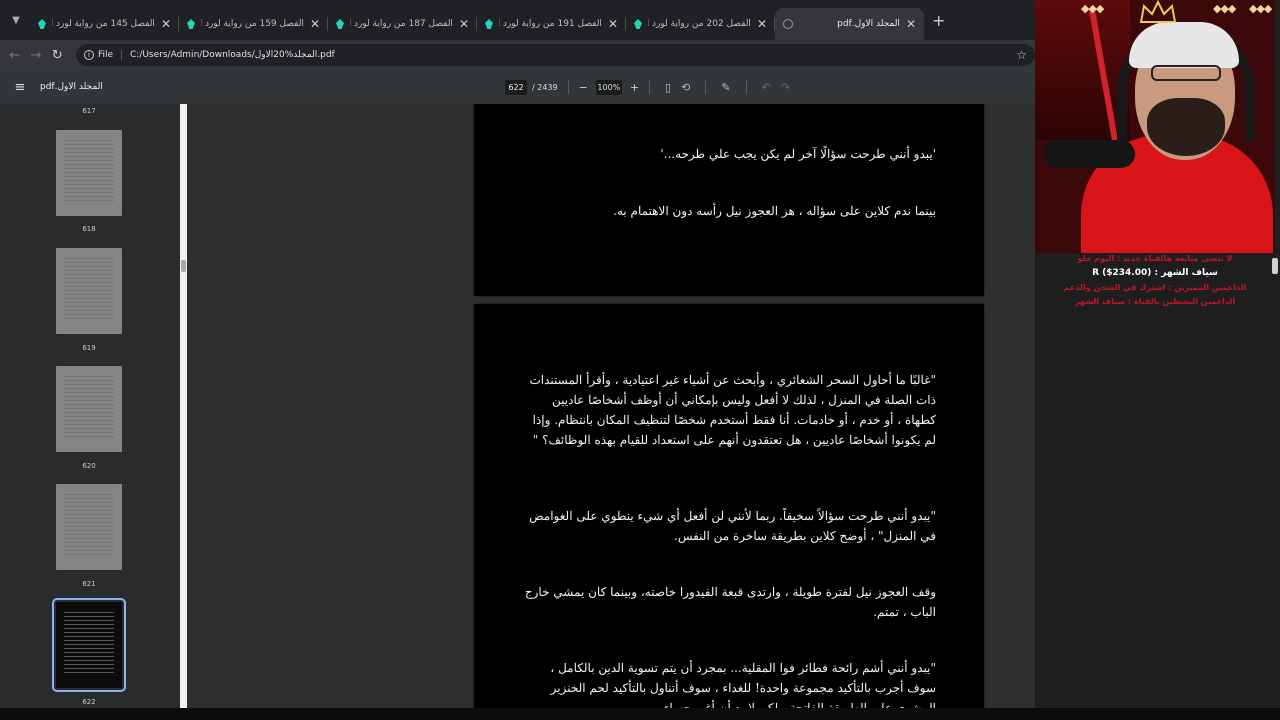 Image resolution: width=1280 pixels, height=720 pixels. I want to click on tab-chapter-191: الفصل 191 من رواية لورد الغوا... ✕, so click(551, 24).